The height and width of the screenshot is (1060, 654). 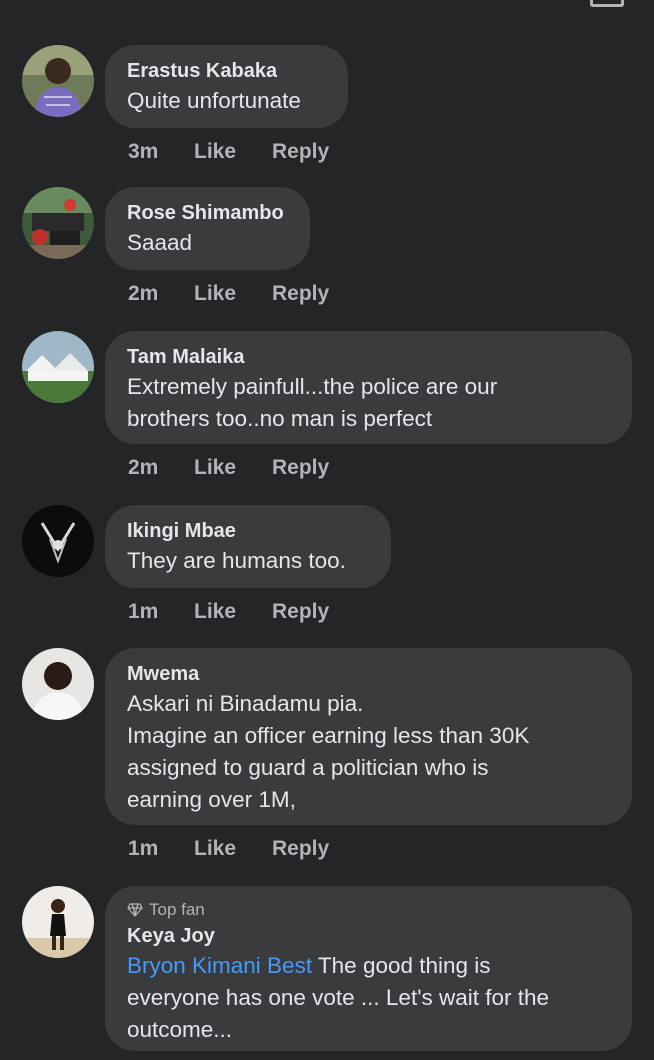 What do you see at coordinates (308, 767) in the screenshot?
I see `comment-text-line: assigned to guard a politician who is` at bounding box center [308, 767].